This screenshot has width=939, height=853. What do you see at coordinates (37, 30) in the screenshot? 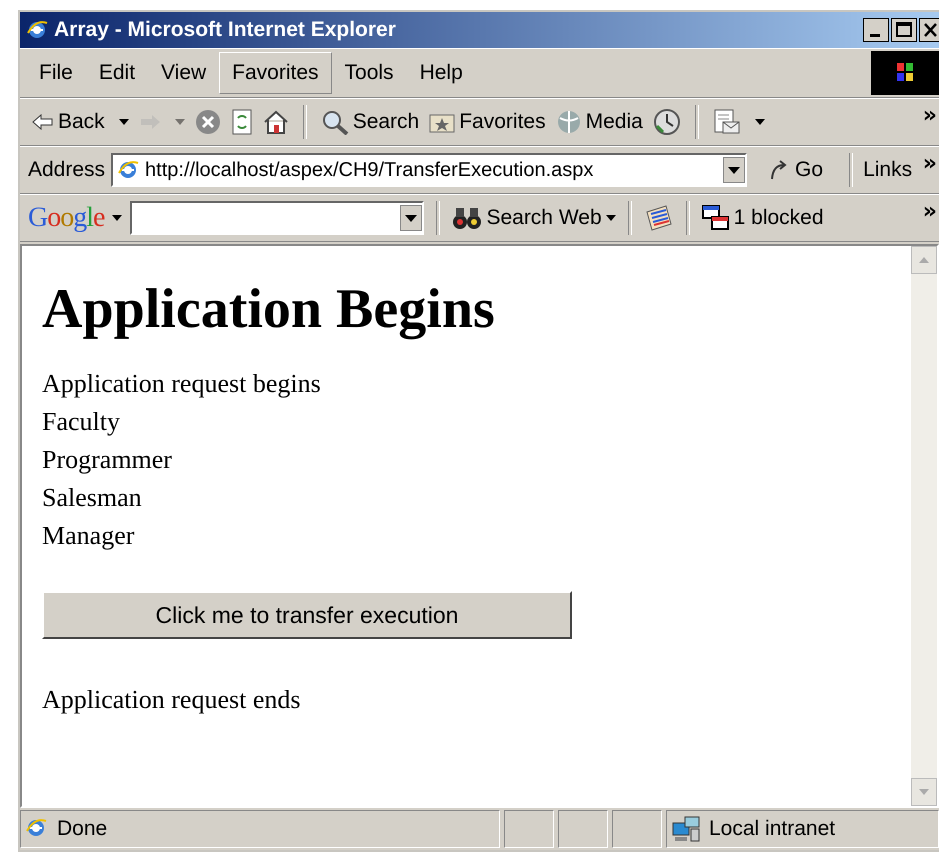
I see `browser-logo-icon` at bounding box center [37, 30].